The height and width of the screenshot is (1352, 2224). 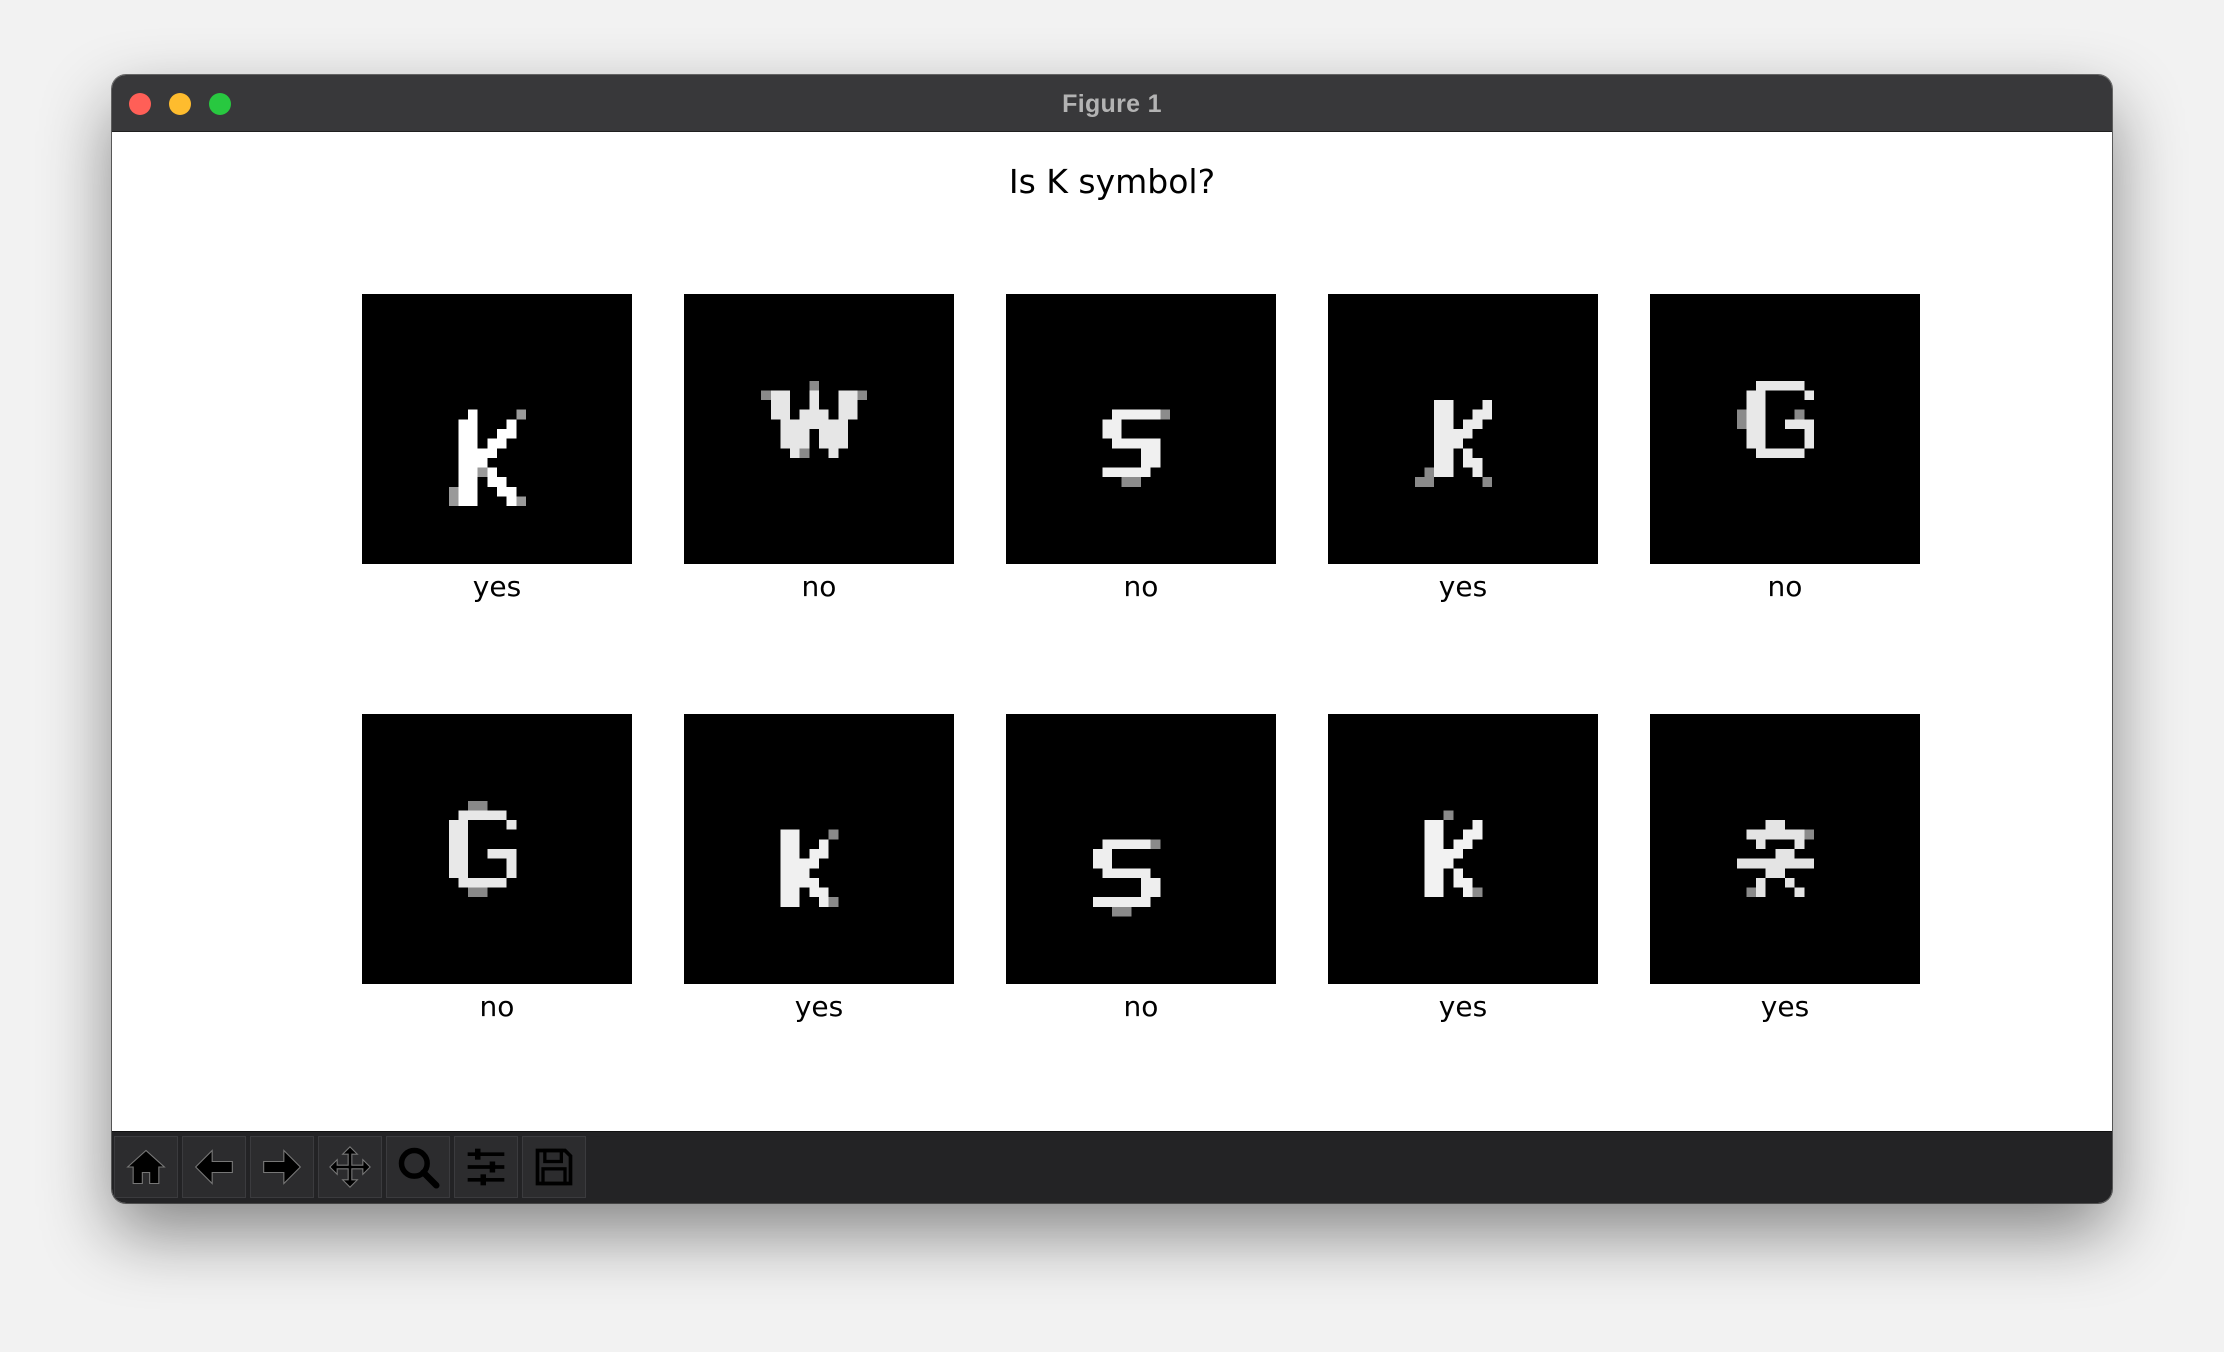 I want to click on back-button, so click(x=214, y=1167).